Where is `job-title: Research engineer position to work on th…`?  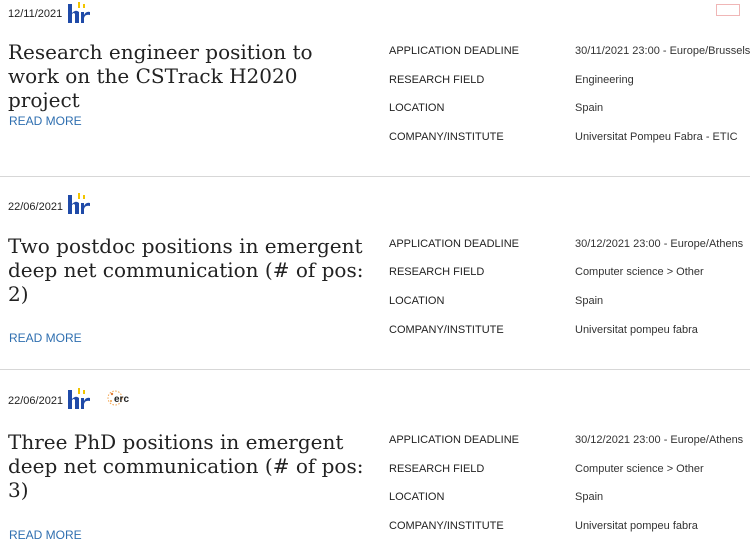 job-title: Research engineer position to work on th… is located at coordinates (188, 76).